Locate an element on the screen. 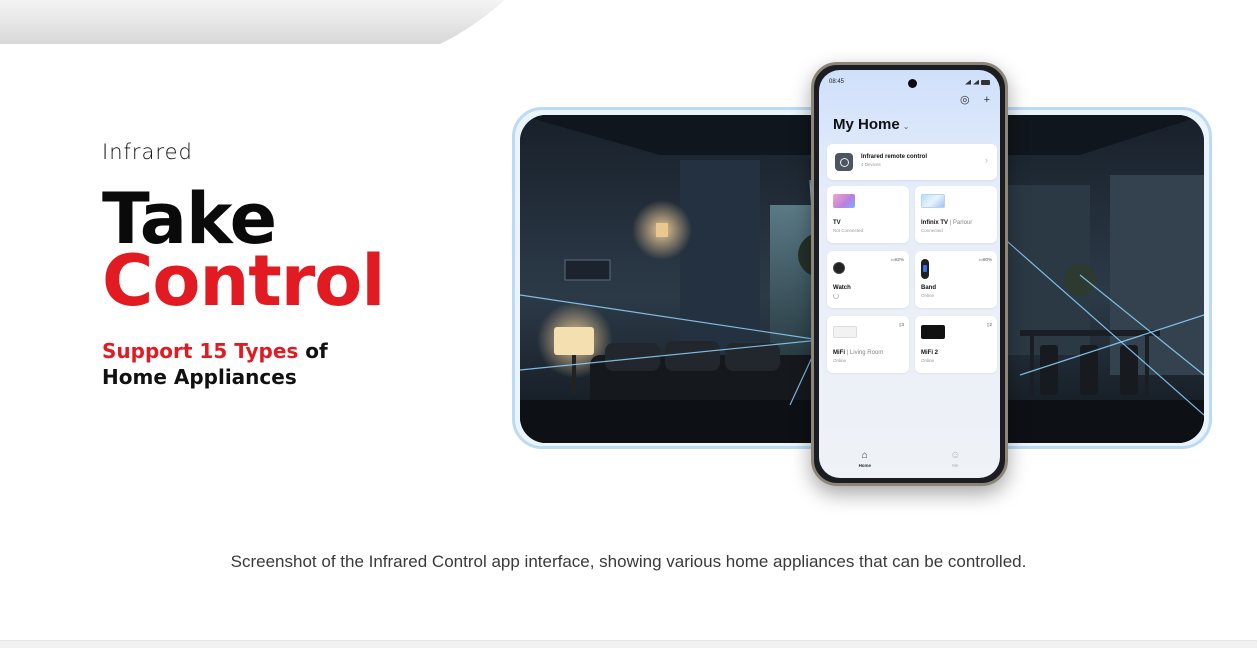  top-actions: ◎ + is located at coordinates (975, 100).